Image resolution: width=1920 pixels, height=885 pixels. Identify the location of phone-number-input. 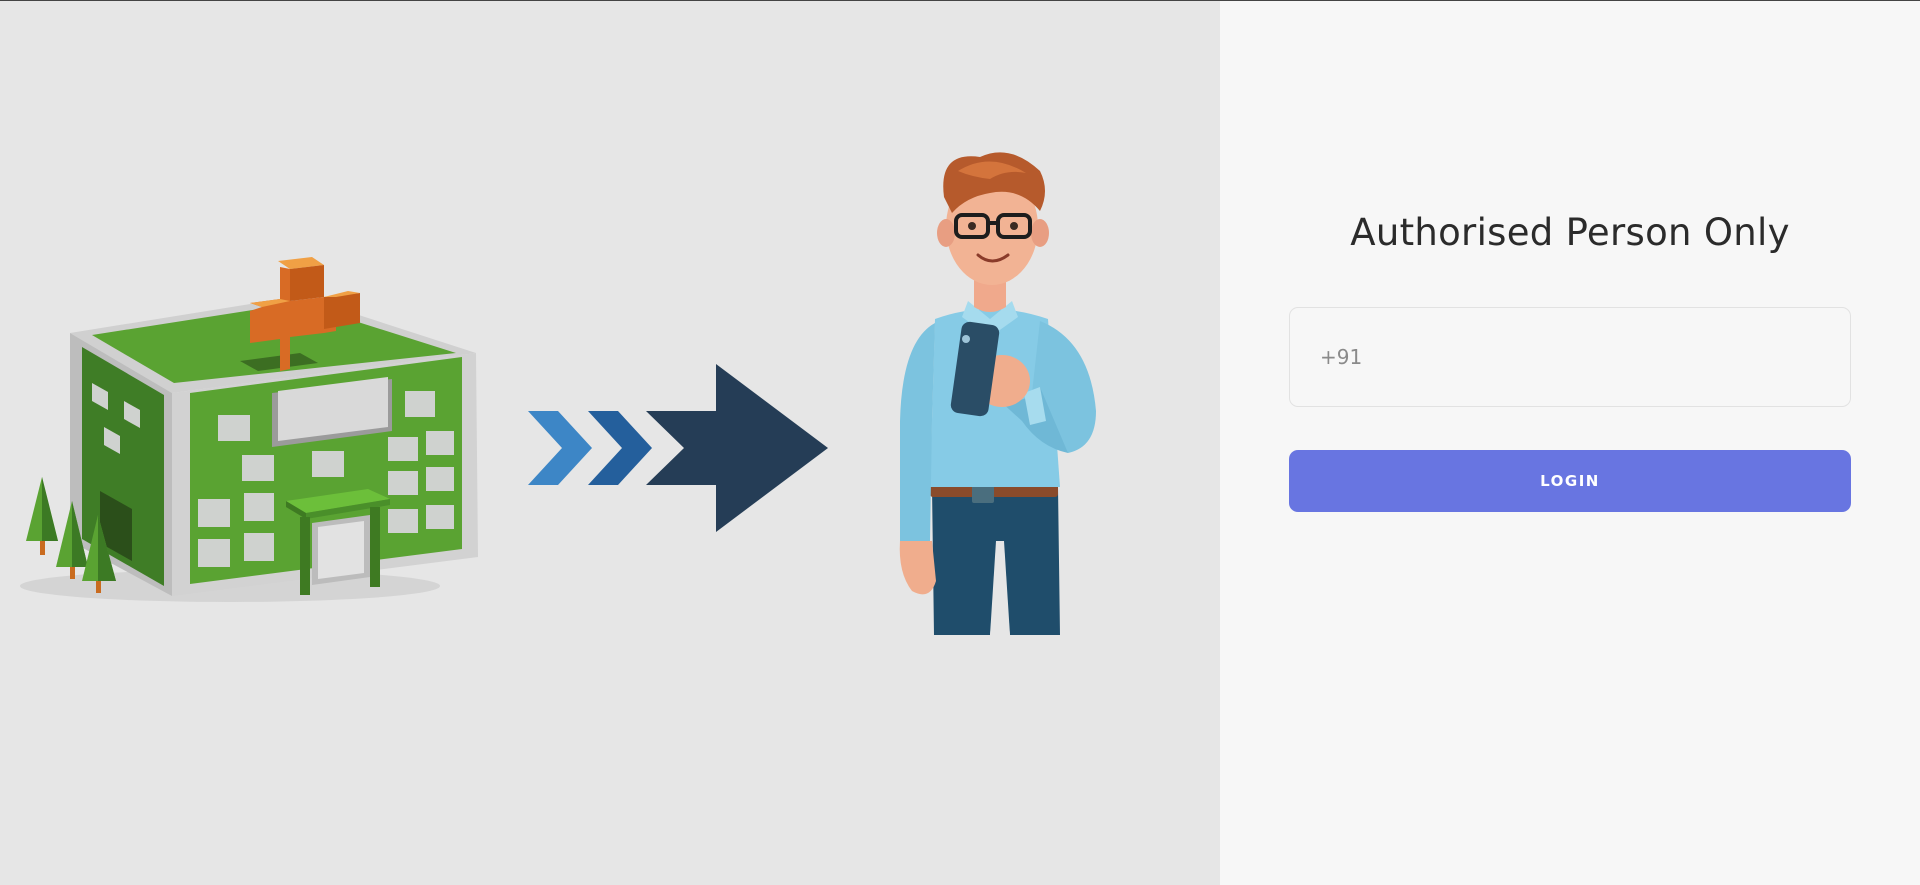
(1570, 357).